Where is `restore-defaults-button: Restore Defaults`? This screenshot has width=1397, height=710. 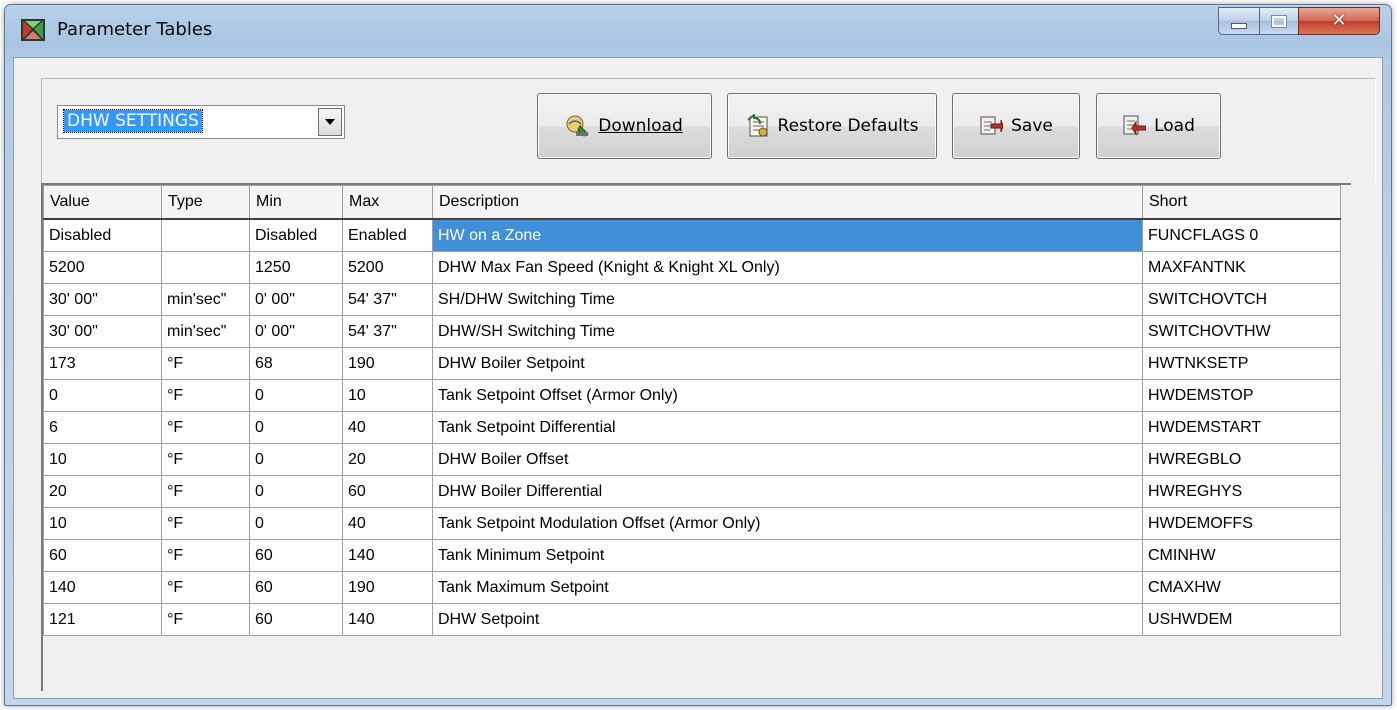
restore-defaults-button: Restore Defaults is located at coordinates (832, 126).